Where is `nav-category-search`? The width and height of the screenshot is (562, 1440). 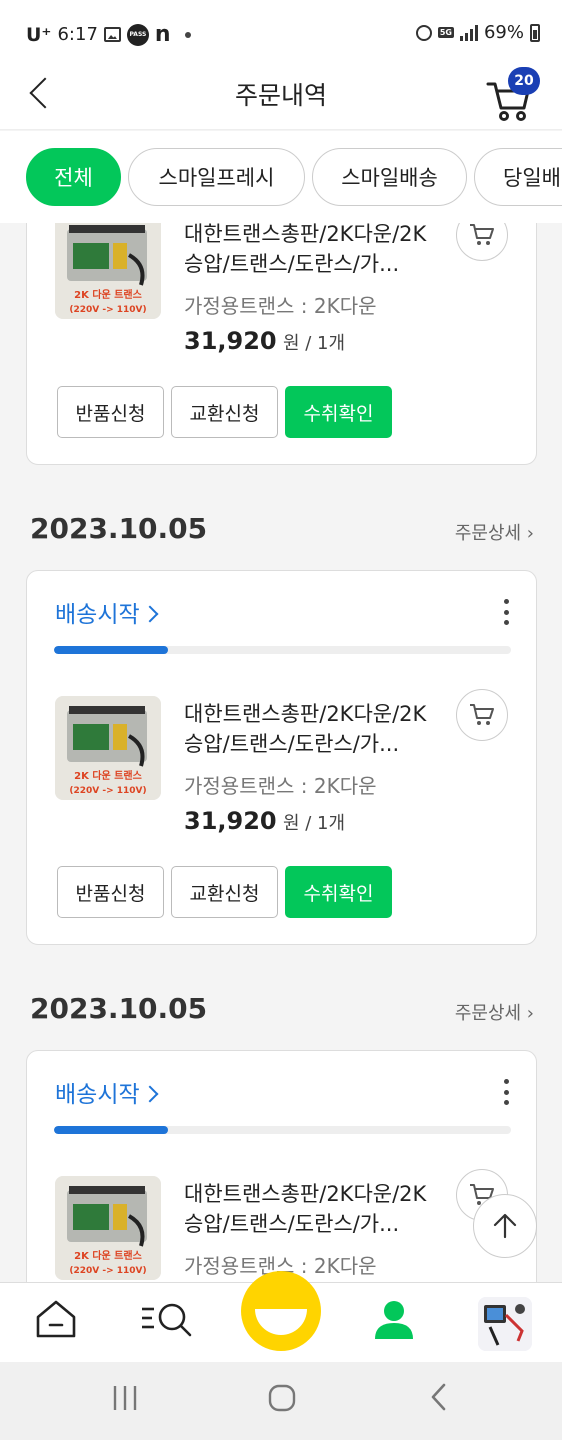
nav-category-search is located at coordinates (167, 1321).